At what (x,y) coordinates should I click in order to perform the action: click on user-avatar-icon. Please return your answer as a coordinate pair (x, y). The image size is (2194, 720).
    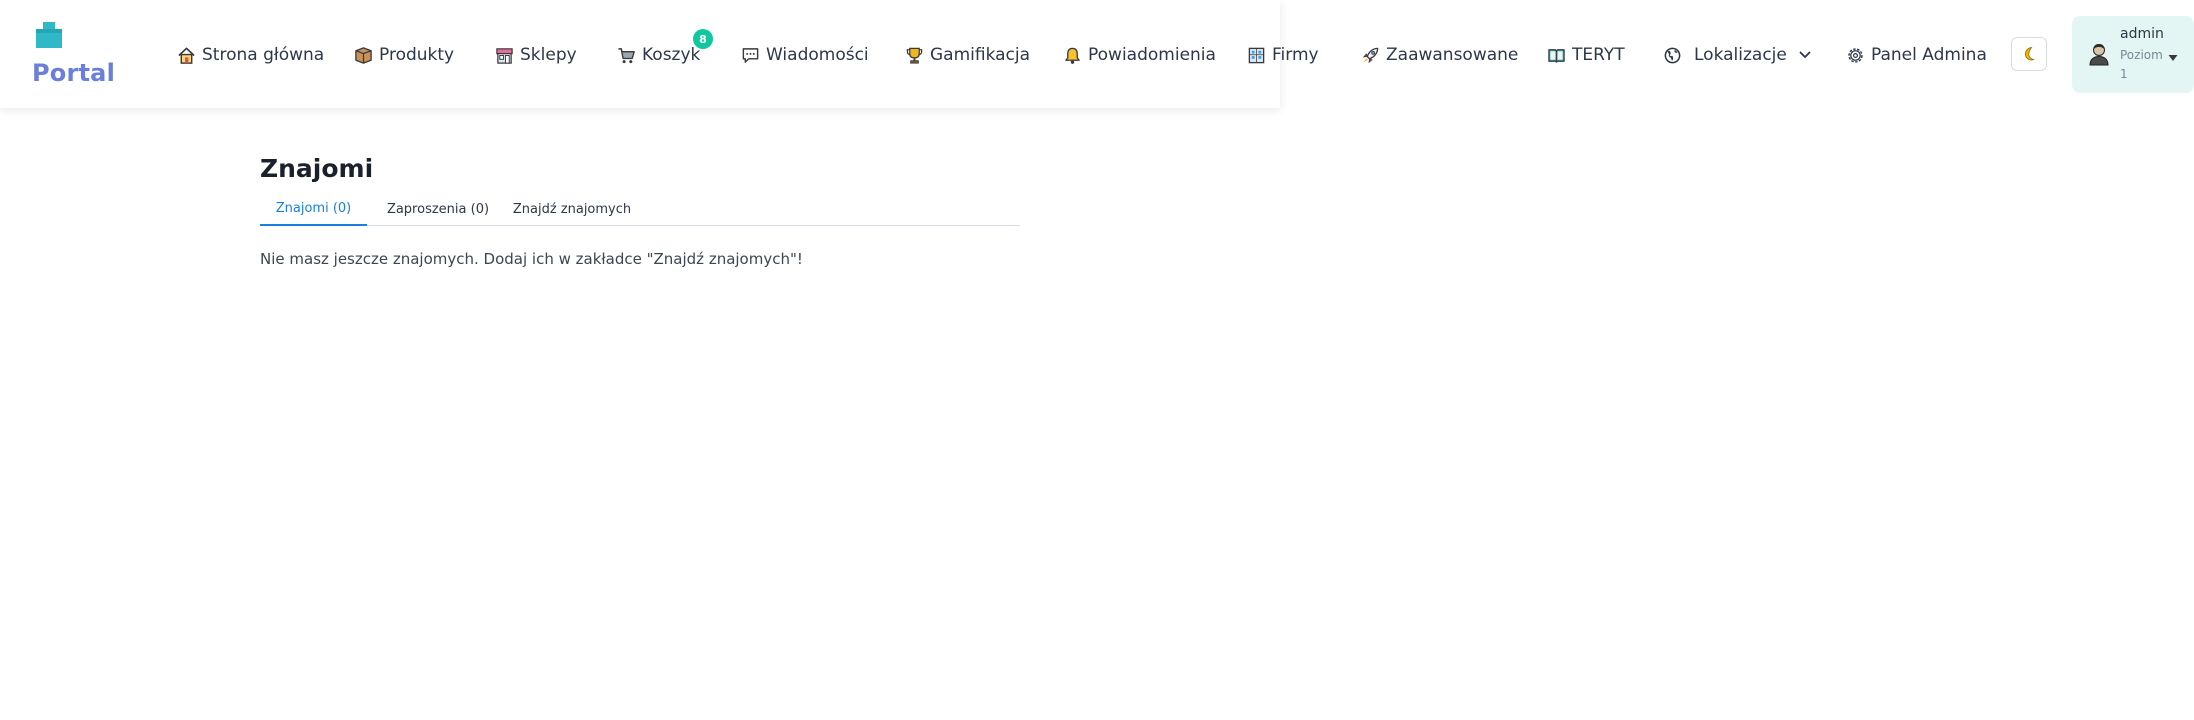
    Looking at the image, I should click on (2099, 56).